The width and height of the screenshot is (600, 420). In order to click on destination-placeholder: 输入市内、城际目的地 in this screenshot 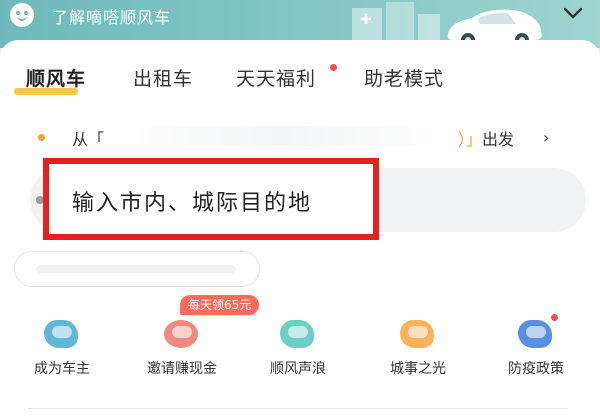, I will do `click(192, 201)`.